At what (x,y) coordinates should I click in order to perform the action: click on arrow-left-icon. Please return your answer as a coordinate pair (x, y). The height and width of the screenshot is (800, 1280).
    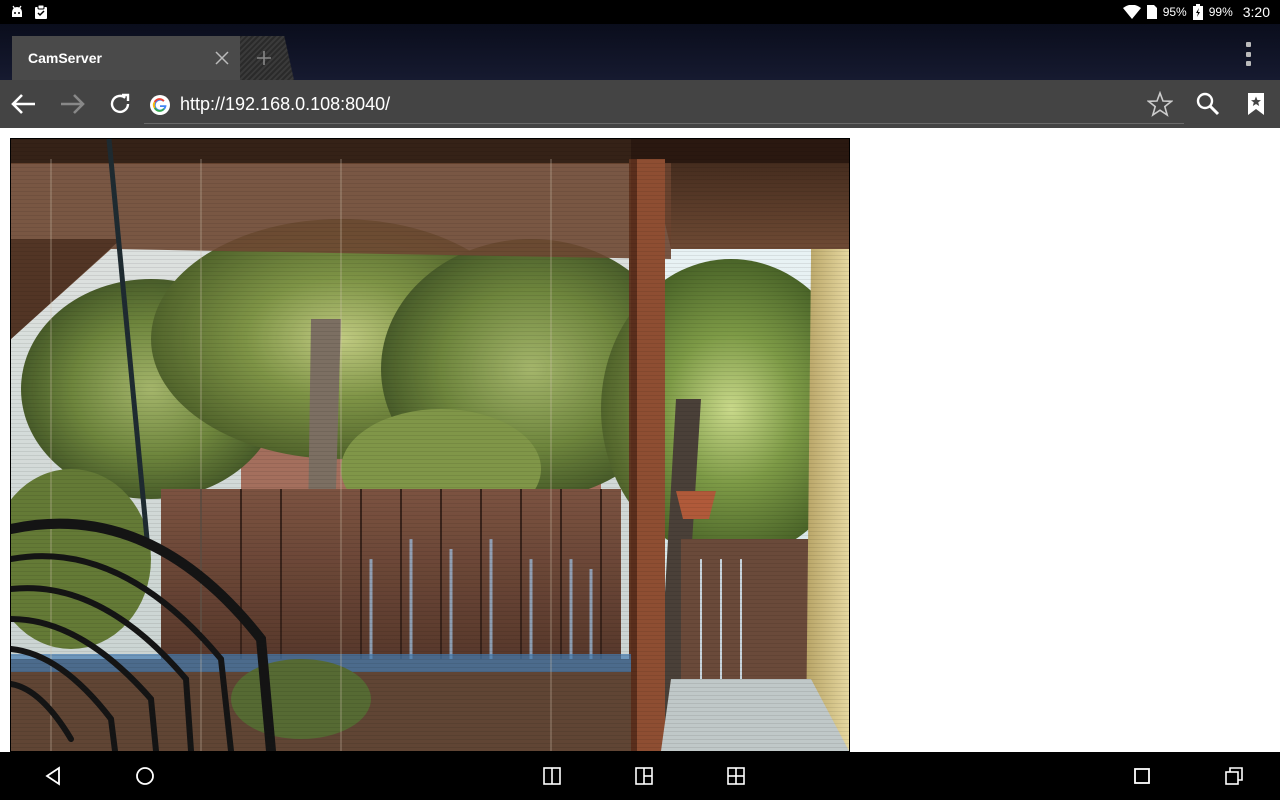
    Looking at the image, I should click on (23, 104).